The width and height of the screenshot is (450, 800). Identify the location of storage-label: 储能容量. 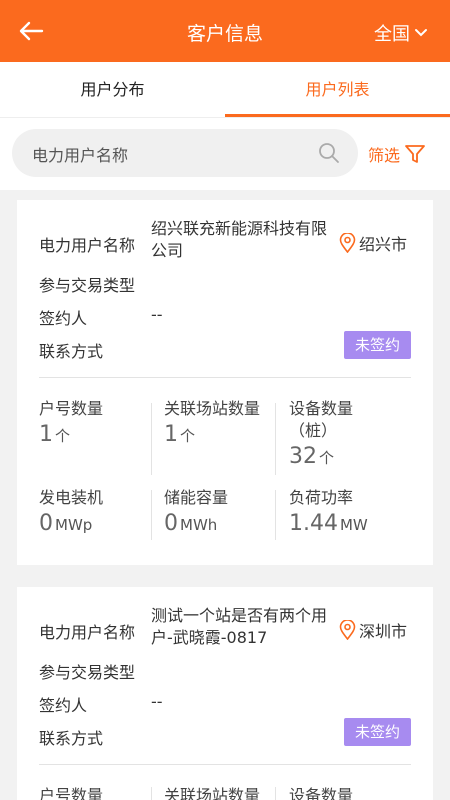
(196, 497).